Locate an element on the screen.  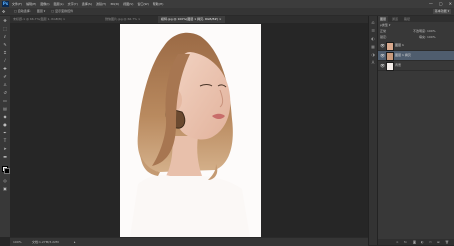
fx-icon: fx is located at coordinates (405, 242).